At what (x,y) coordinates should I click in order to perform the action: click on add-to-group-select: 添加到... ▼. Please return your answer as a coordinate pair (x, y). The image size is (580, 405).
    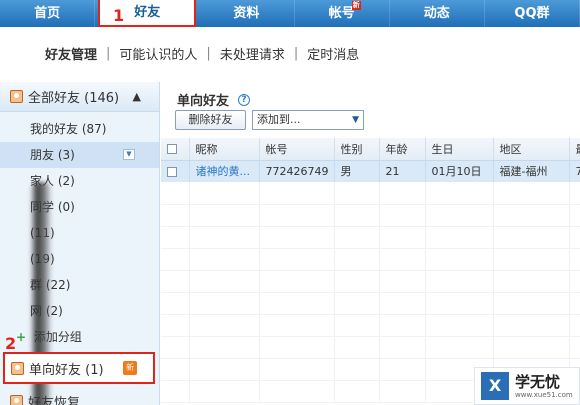
    Looking at the image, I should click on (308, 120).